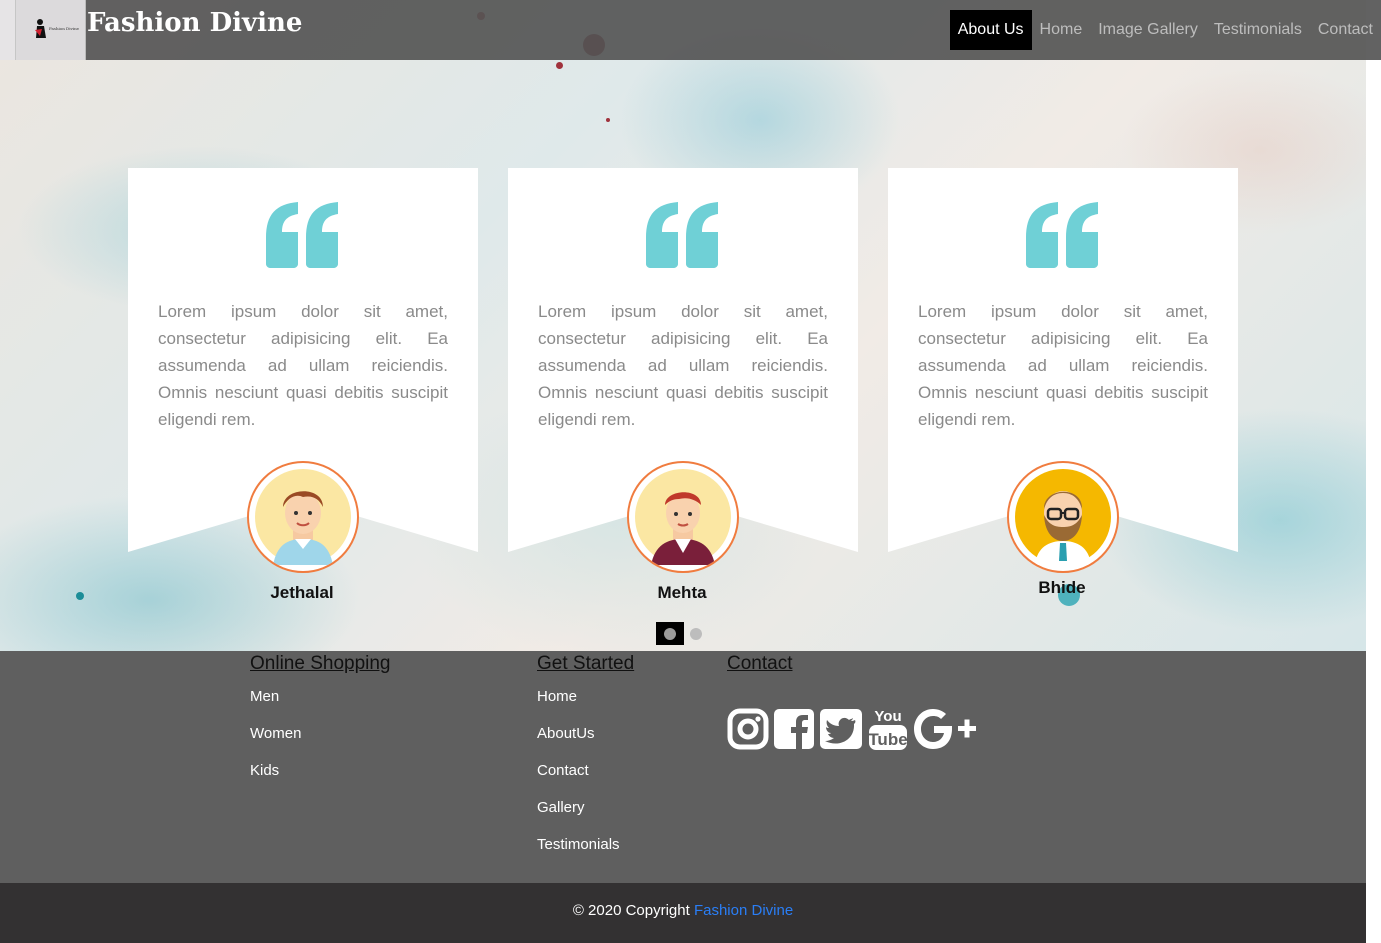 This screenshot has width=1381, height=943. What do you see at coordinates (64, 28) in the screenshot?
I see `logo-text: Fashion Divine` at bounding box center [64, 28].